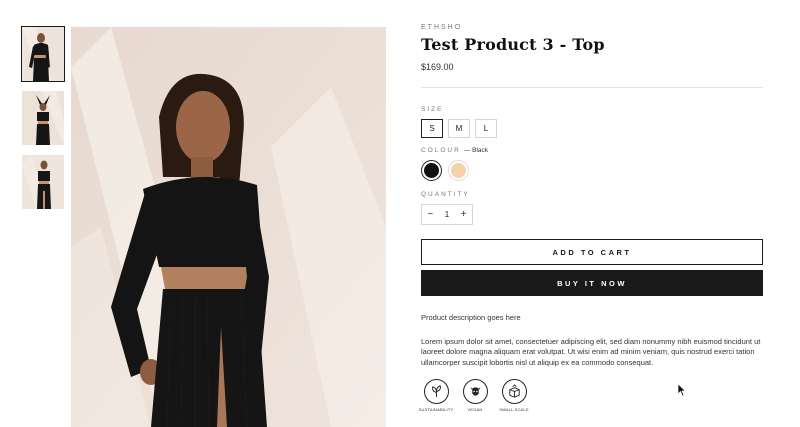  Describe the element at coordinates (436, 392) in the screenshot. I see `leaf-icon` at that location.